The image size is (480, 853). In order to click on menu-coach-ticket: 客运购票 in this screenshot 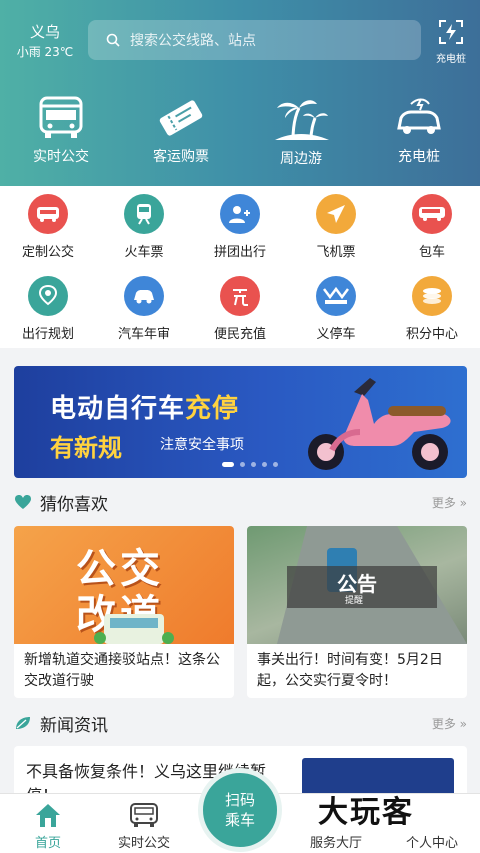, I will do `click(181, 131)`.